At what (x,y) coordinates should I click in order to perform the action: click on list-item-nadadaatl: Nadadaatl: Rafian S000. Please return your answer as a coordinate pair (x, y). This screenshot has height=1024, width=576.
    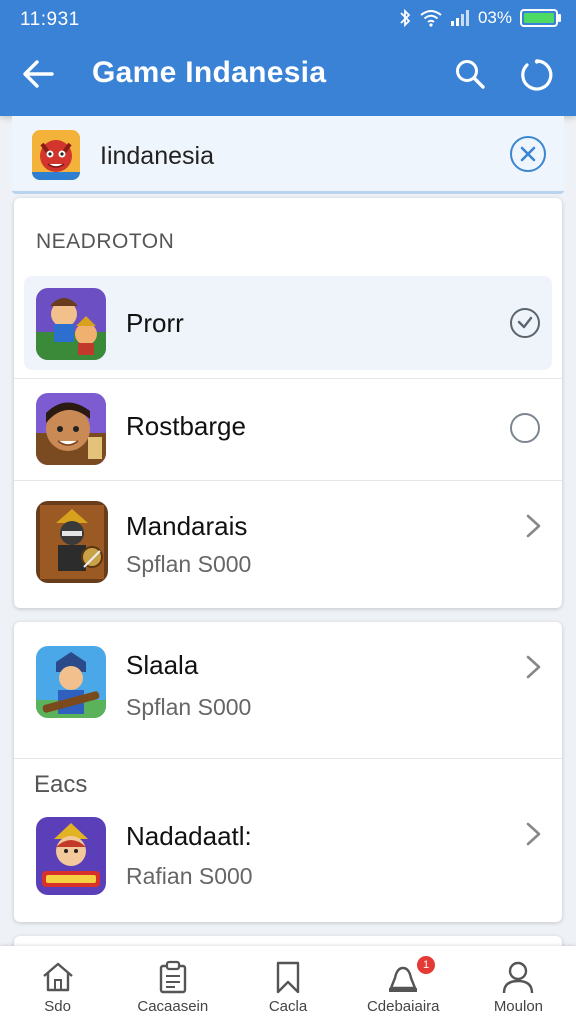
    Looking at the image, I should click on (288, 866).